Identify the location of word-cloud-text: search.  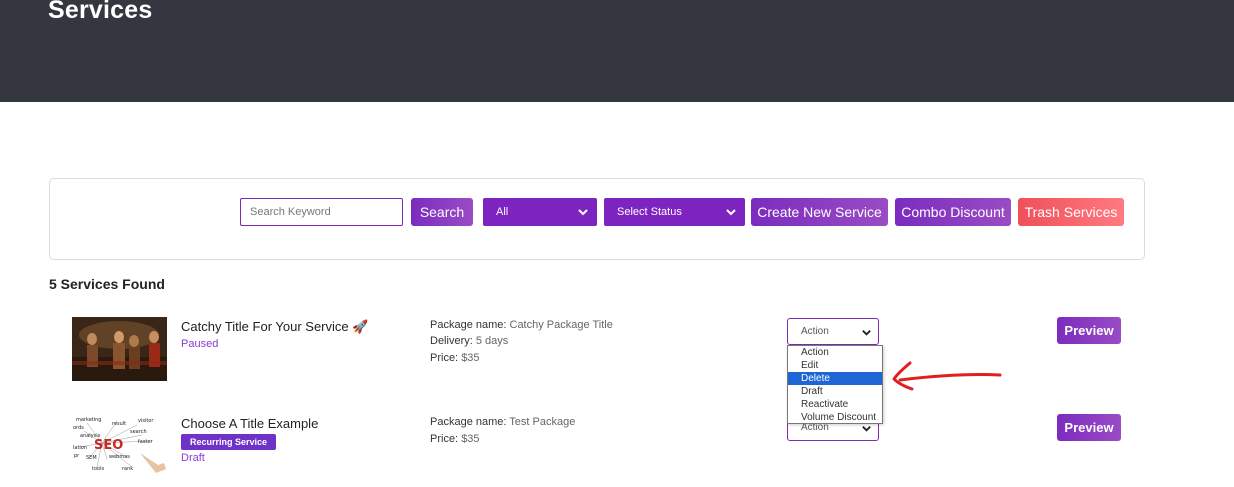
(138, 432).